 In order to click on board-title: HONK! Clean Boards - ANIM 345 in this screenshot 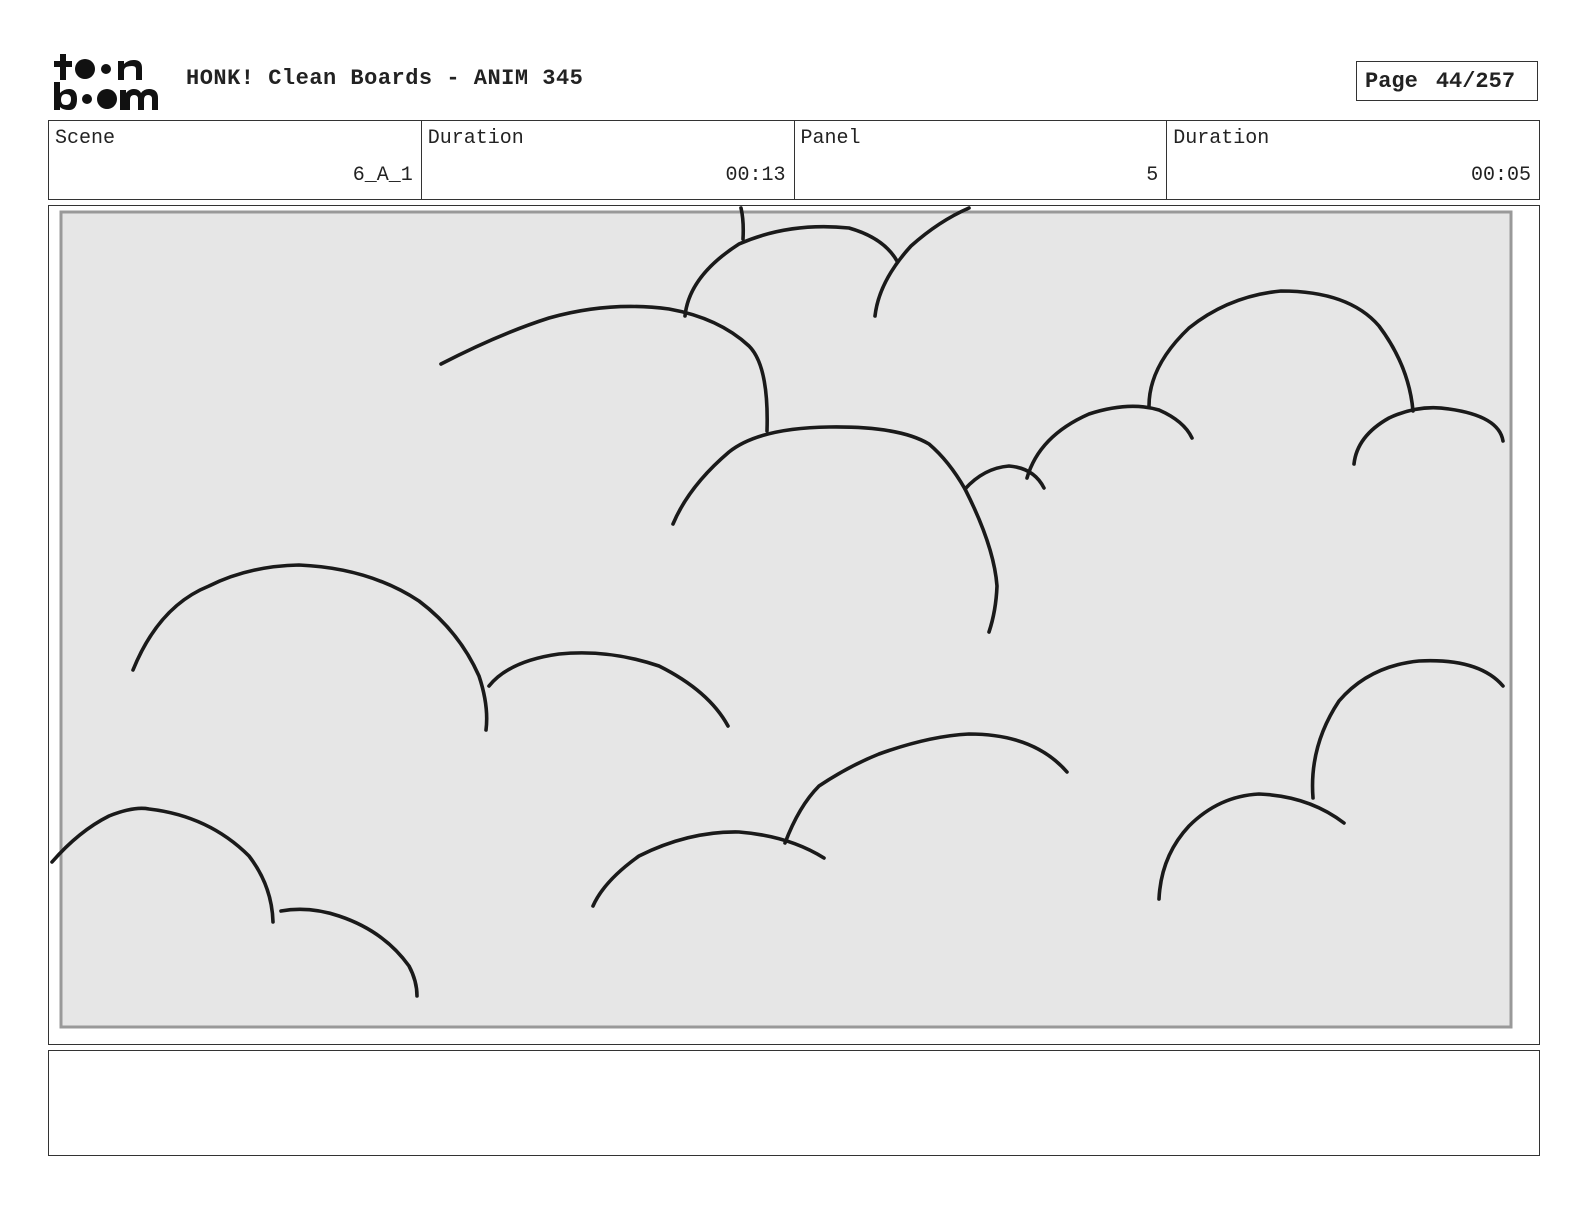, I will do `click(385, 78)`.